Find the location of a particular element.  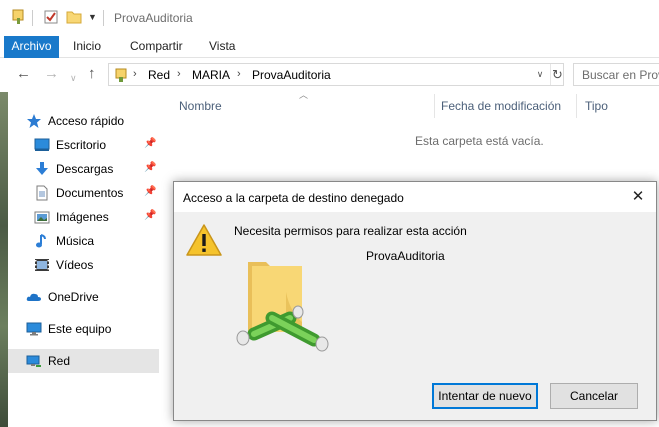

pictures-icon is located at coordinates (42, 217).